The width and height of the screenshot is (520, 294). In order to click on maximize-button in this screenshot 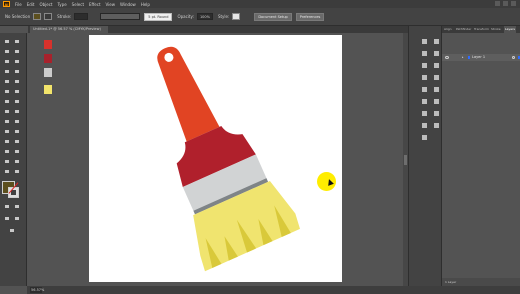, I will do `click(505, 3)`.